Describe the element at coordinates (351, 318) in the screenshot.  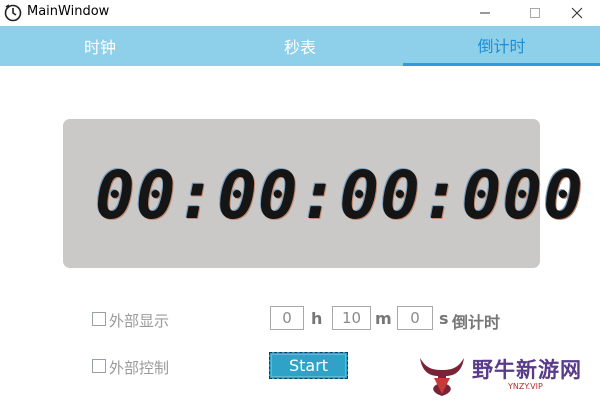
I see `minutes-input: 10` at that location.